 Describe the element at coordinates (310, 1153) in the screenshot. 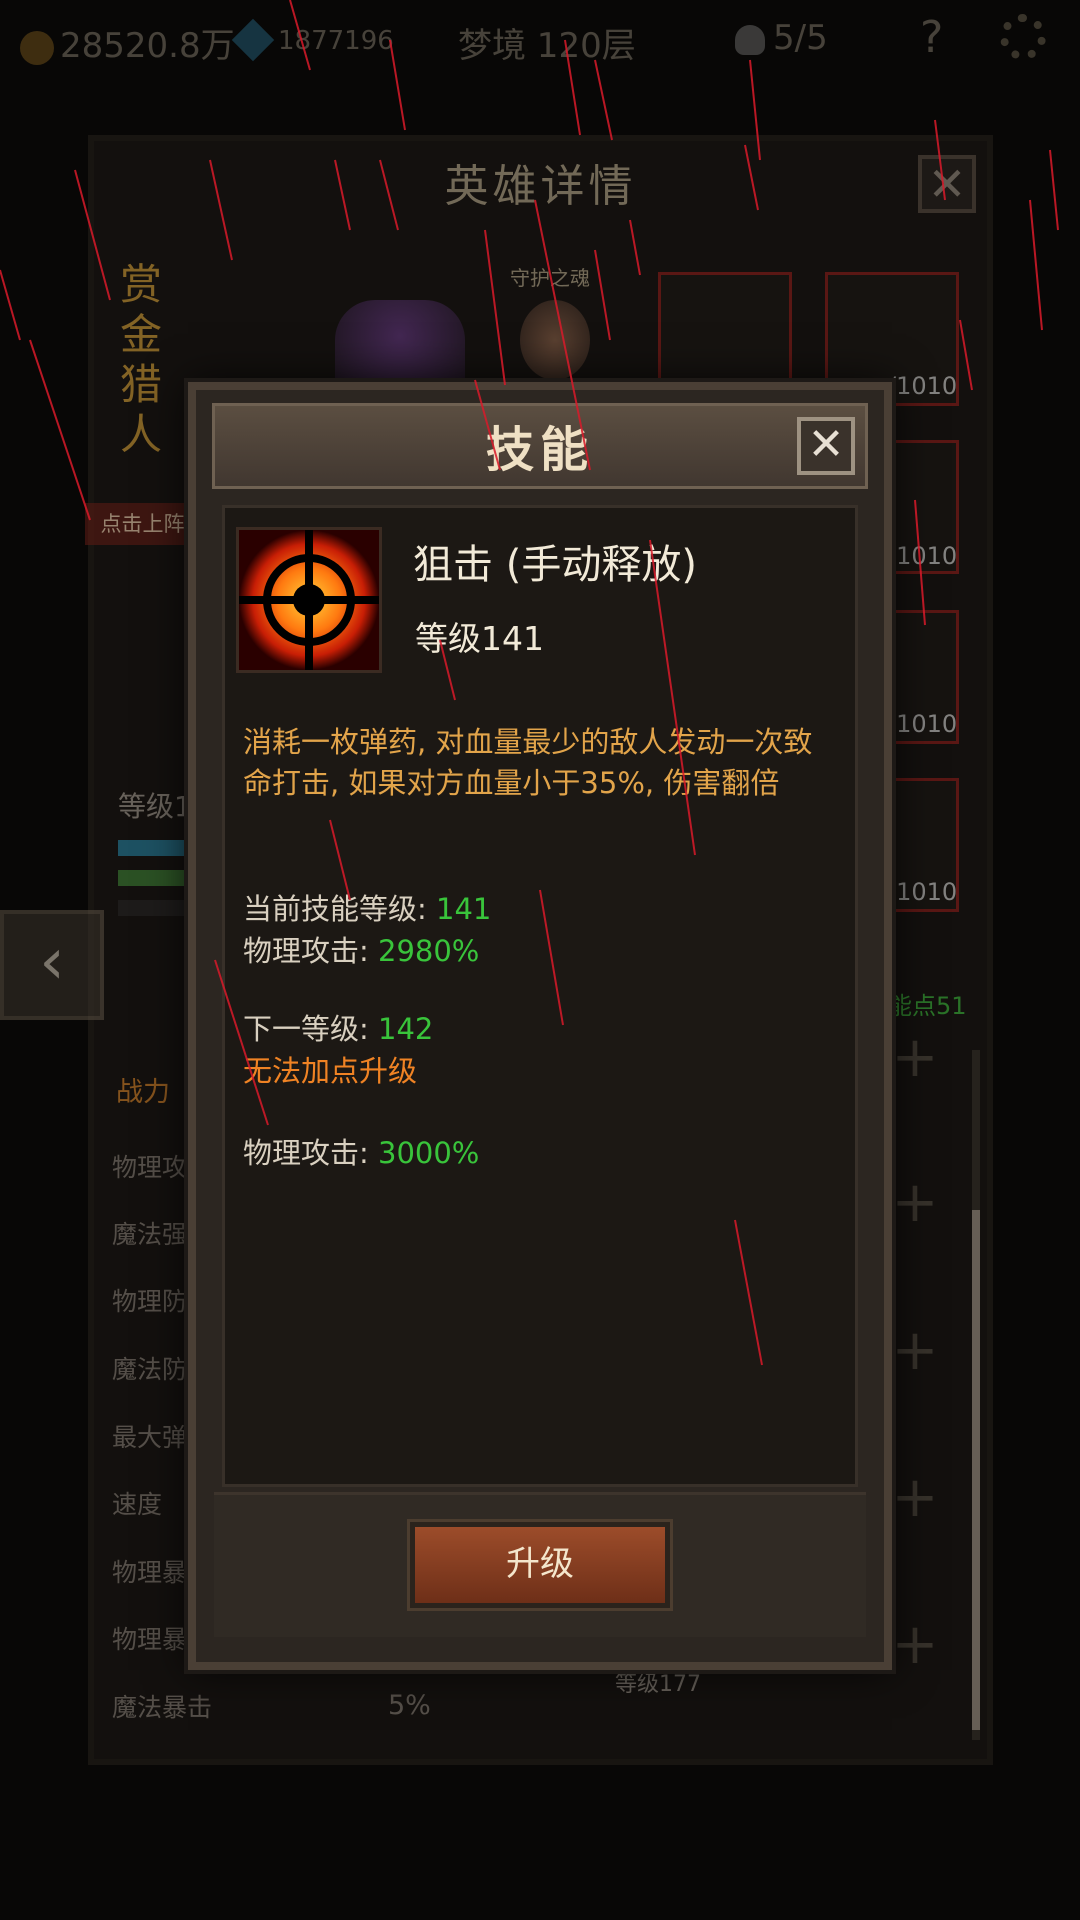

I see `next-attack-label: 物理攻击:` at that location.